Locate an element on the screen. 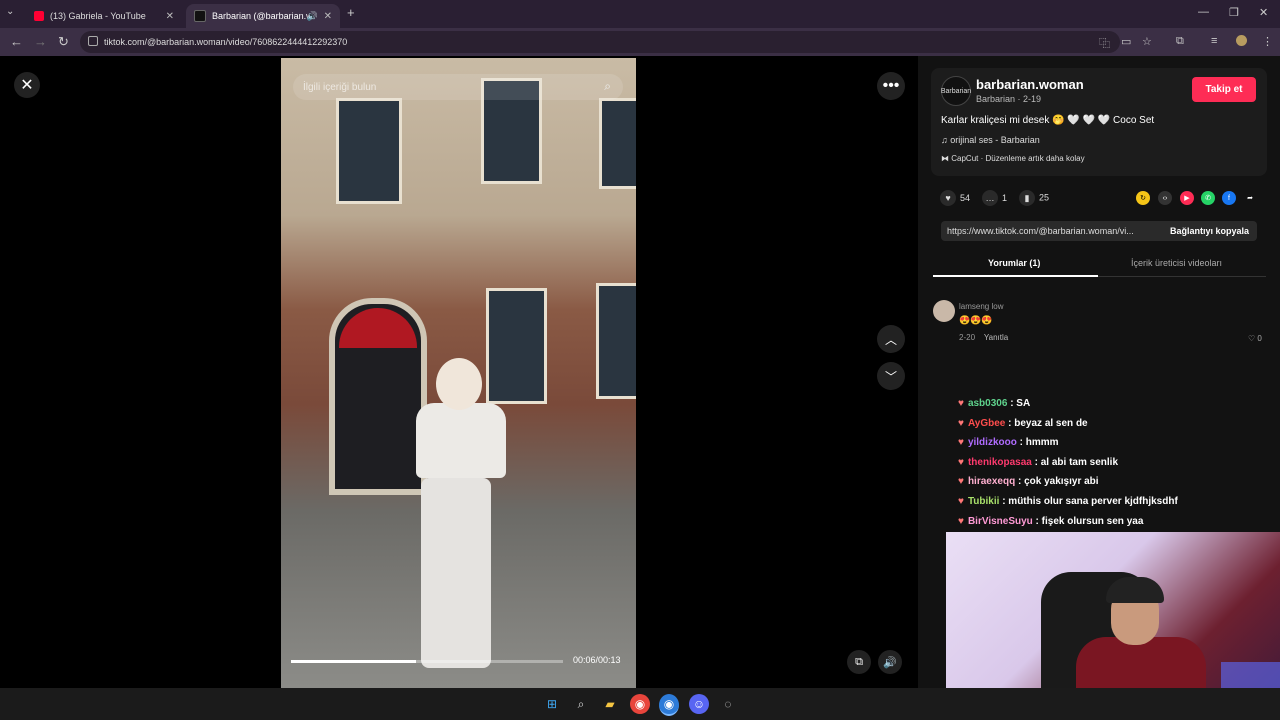 This screenshot has width=1280, height=720. reading-list-icon: ≡ is located at coordinates (1214, 41).